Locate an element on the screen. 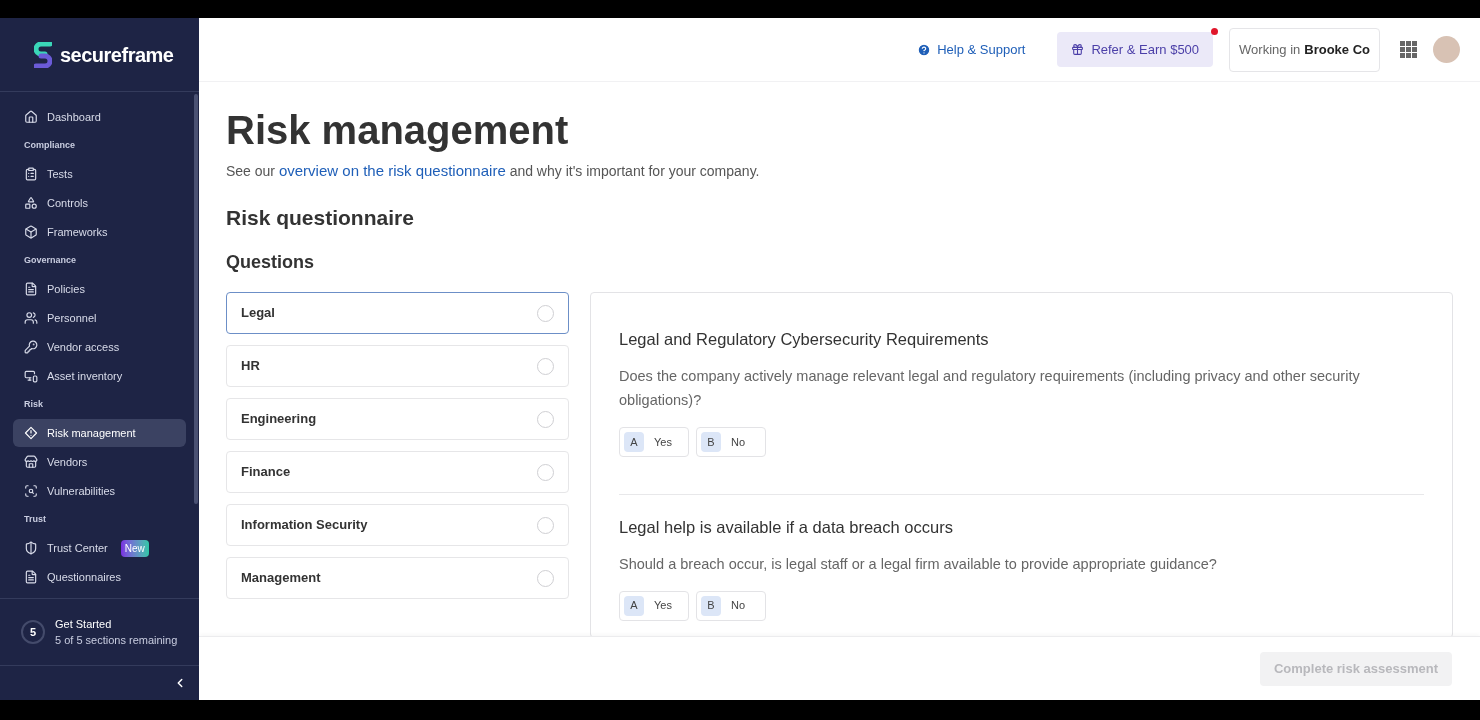 This screenshot has width=1480, height=720. diamond-alert-icon is located at coordinates (31, 433).